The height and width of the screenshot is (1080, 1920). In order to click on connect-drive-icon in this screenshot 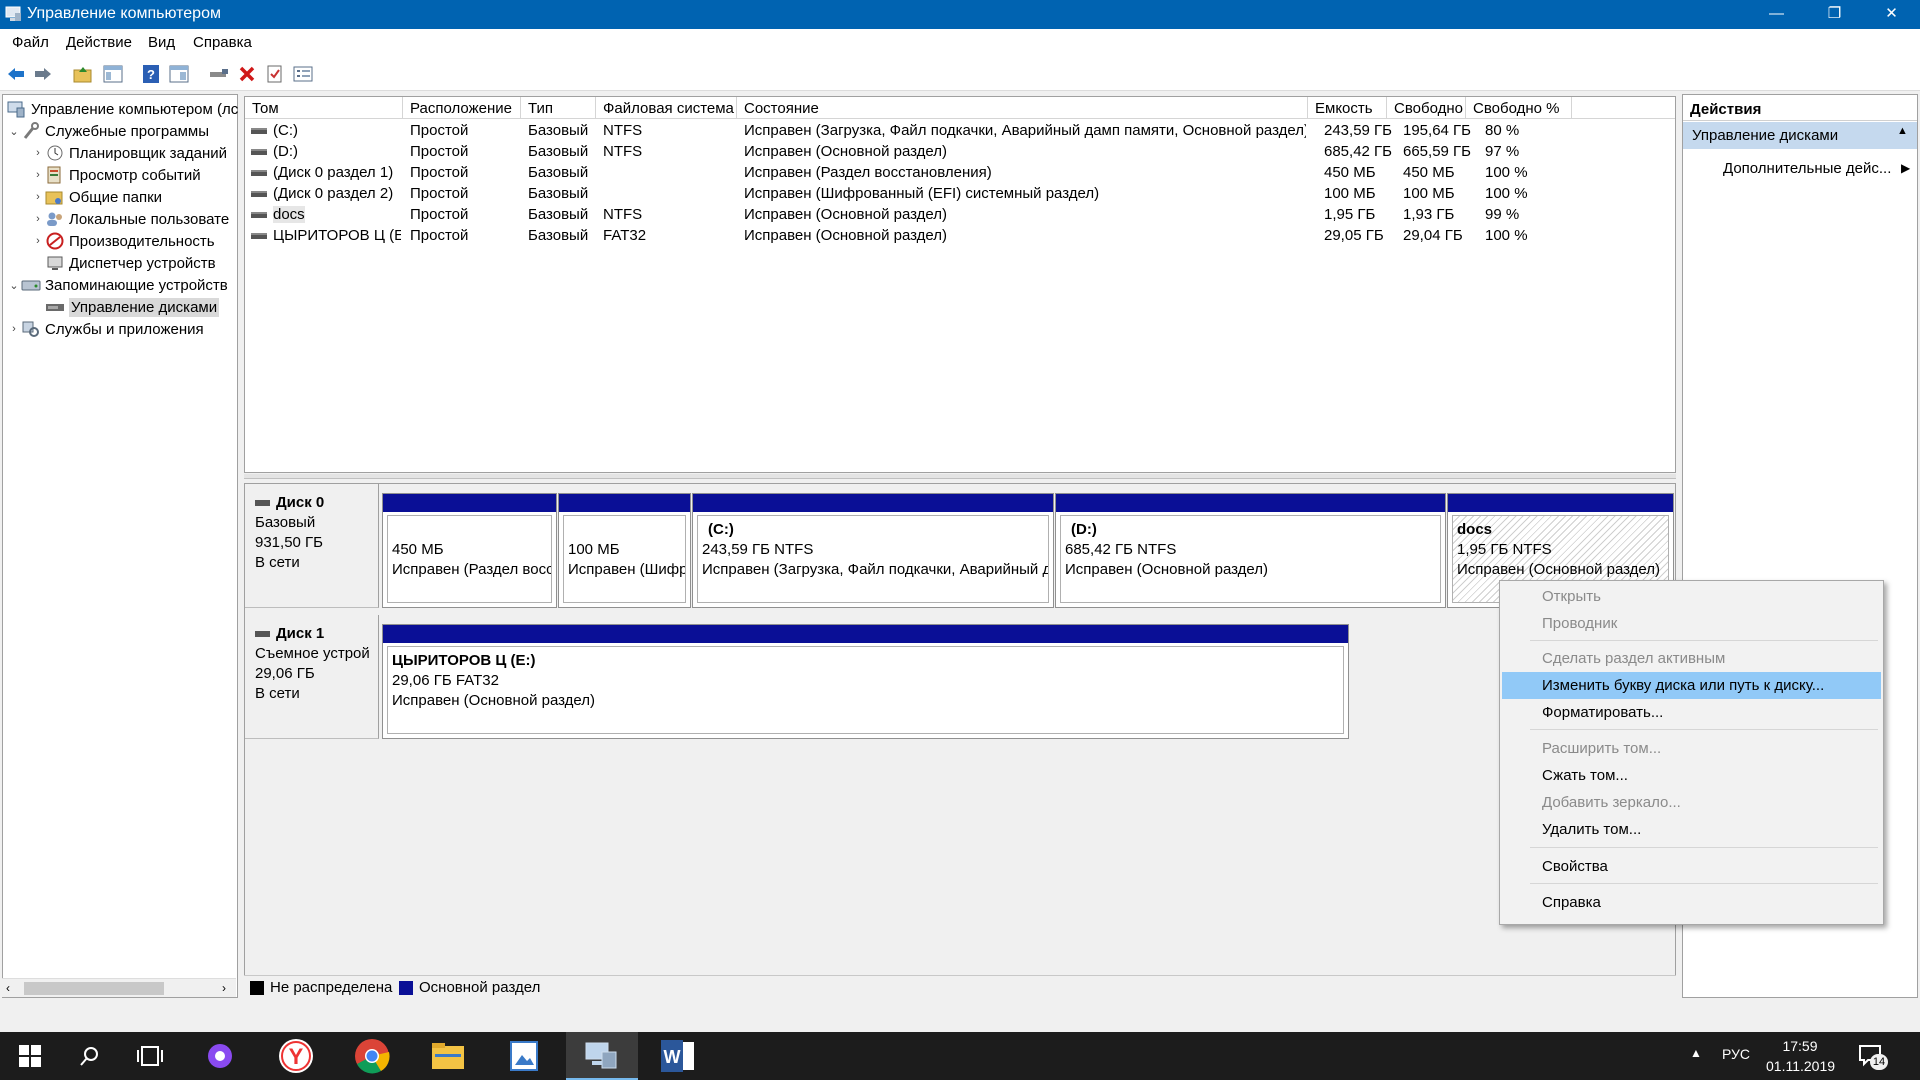, I will do `click(219, 74)`.